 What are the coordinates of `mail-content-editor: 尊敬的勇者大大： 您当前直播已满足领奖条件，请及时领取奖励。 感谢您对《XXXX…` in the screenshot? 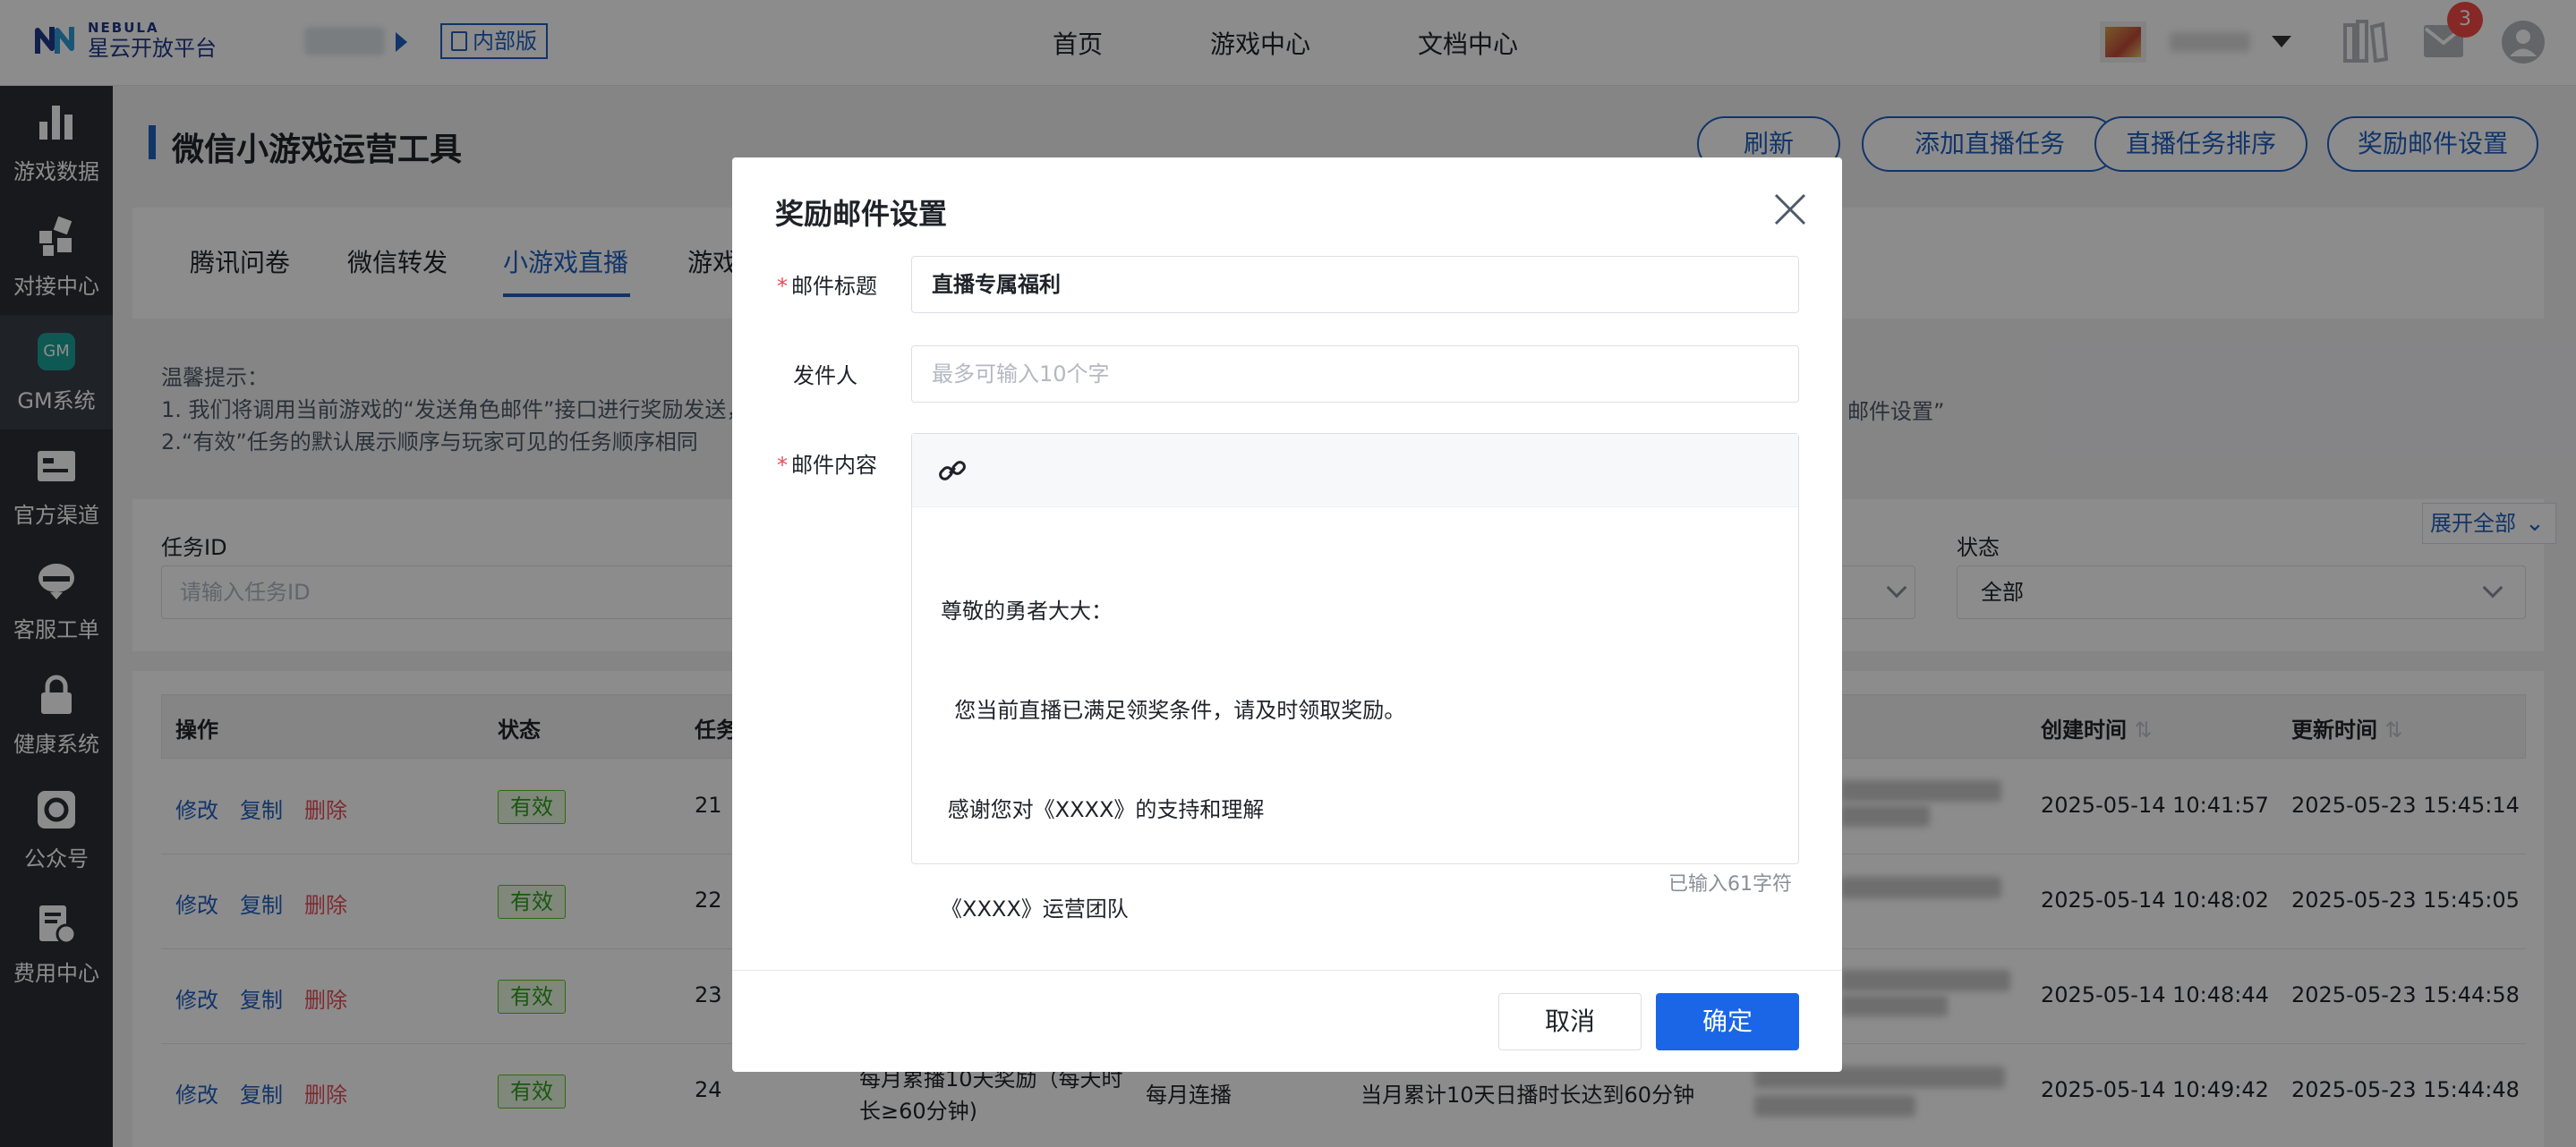 It's located at (1355, 677).